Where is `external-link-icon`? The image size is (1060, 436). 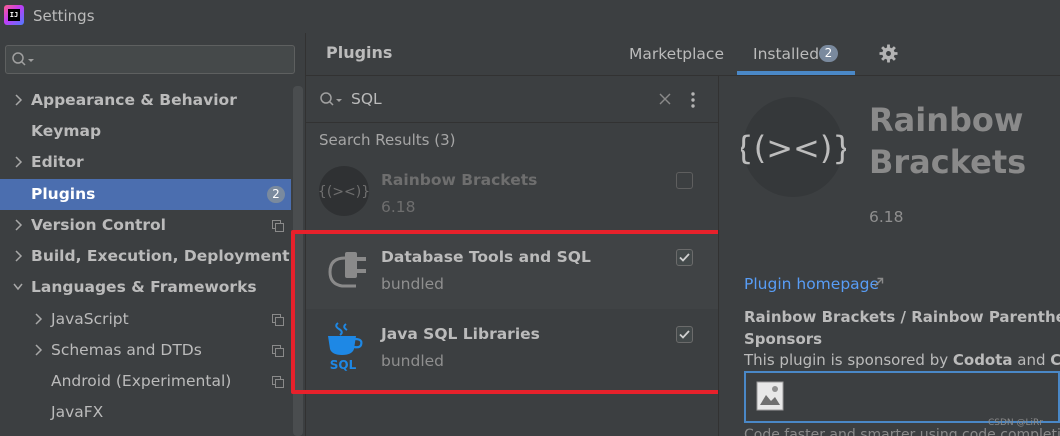
external-link-icon is located at coordinates (879, 282).